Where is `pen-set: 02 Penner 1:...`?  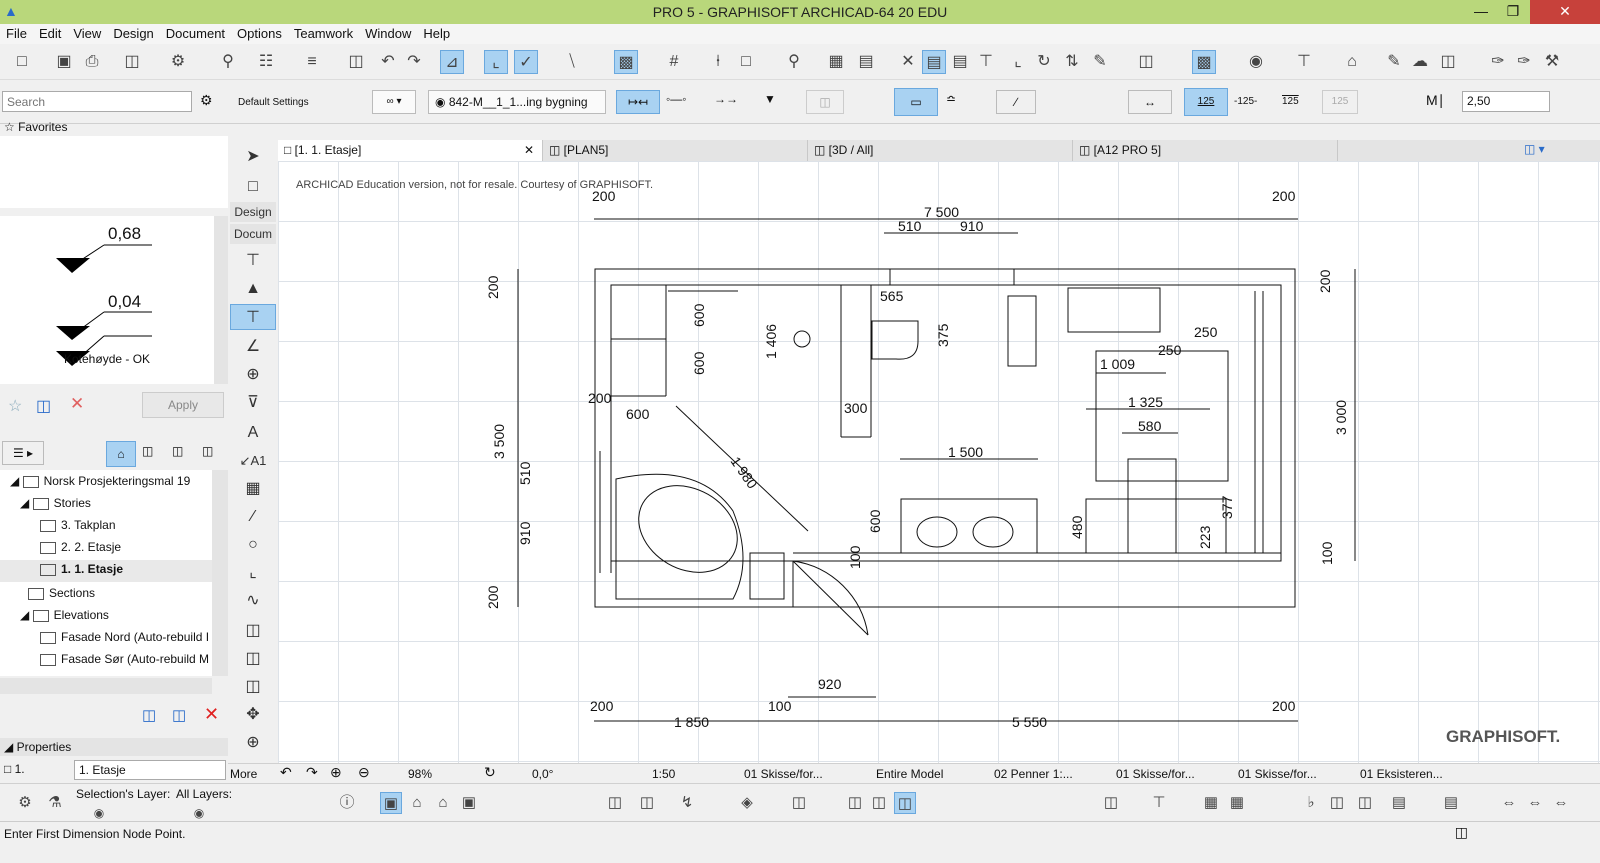 pen-set: 02 Penner 1:... is located at coordinates (1033, 774).